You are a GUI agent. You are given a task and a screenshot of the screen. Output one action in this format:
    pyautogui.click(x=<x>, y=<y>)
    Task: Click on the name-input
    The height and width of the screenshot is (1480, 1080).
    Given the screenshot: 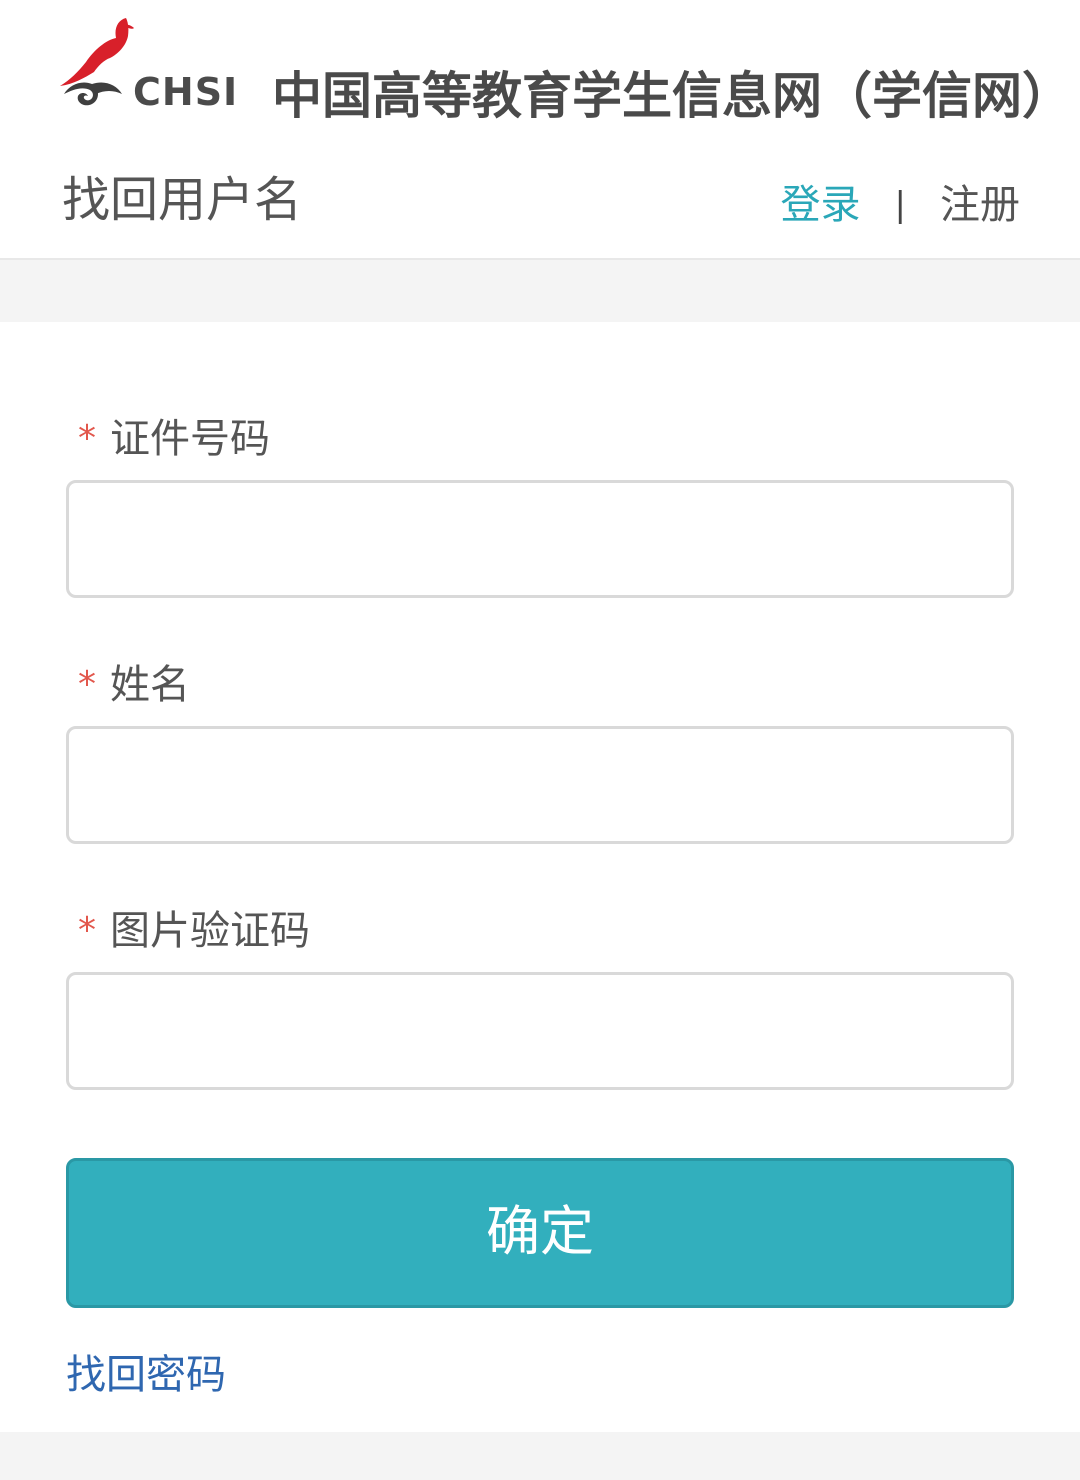 What is the action you would take?
    pyautogui.click(x=540, y=785)
    